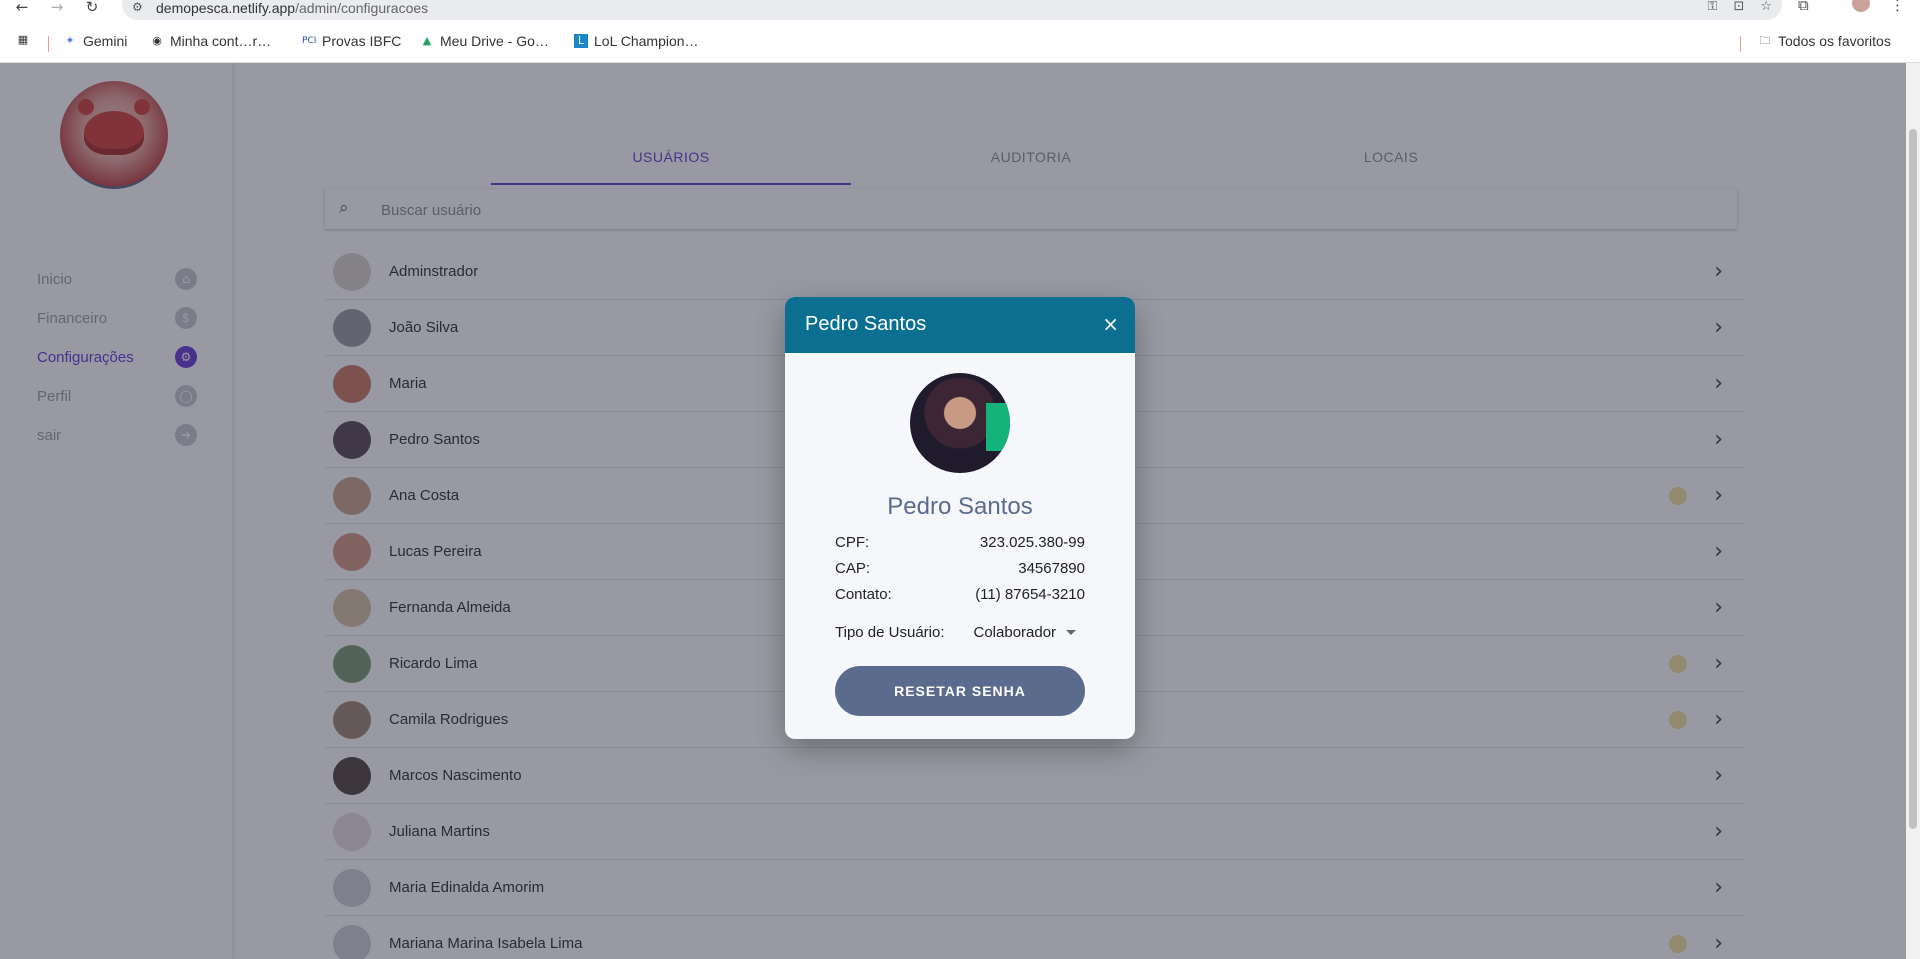 The height and width of the screenshot is (959, 1920). What do you see at coordinates (1913, 479) in the screenshot?
I see `scrollbar-thumb` at bounding box center [1913, 479].